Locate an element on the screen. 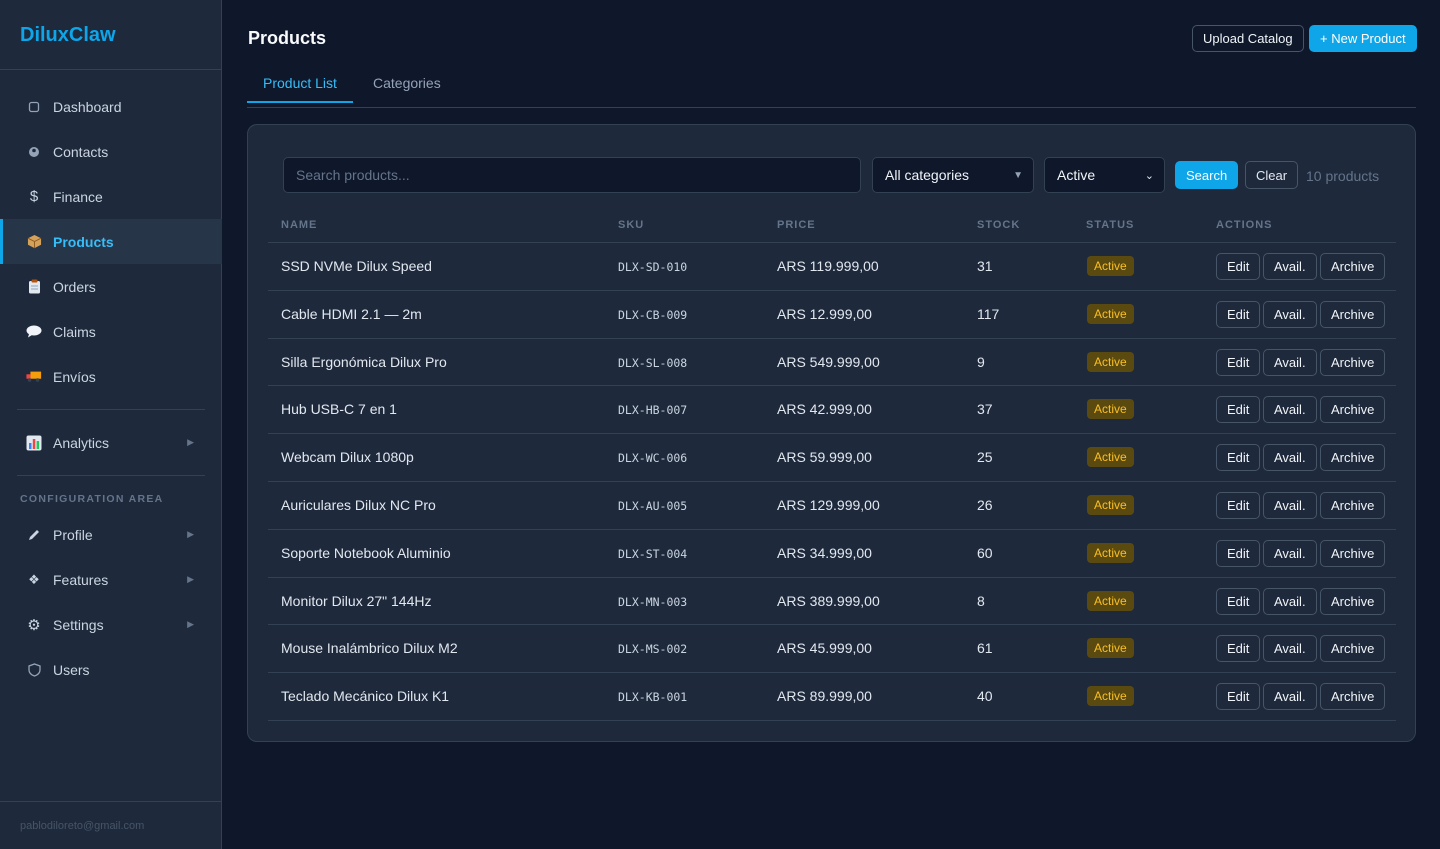 The image size is (1440, 849). table-header: NAME SKU PRICE STOCK STATUS ACTIONS is located at coordinates (832, 226).